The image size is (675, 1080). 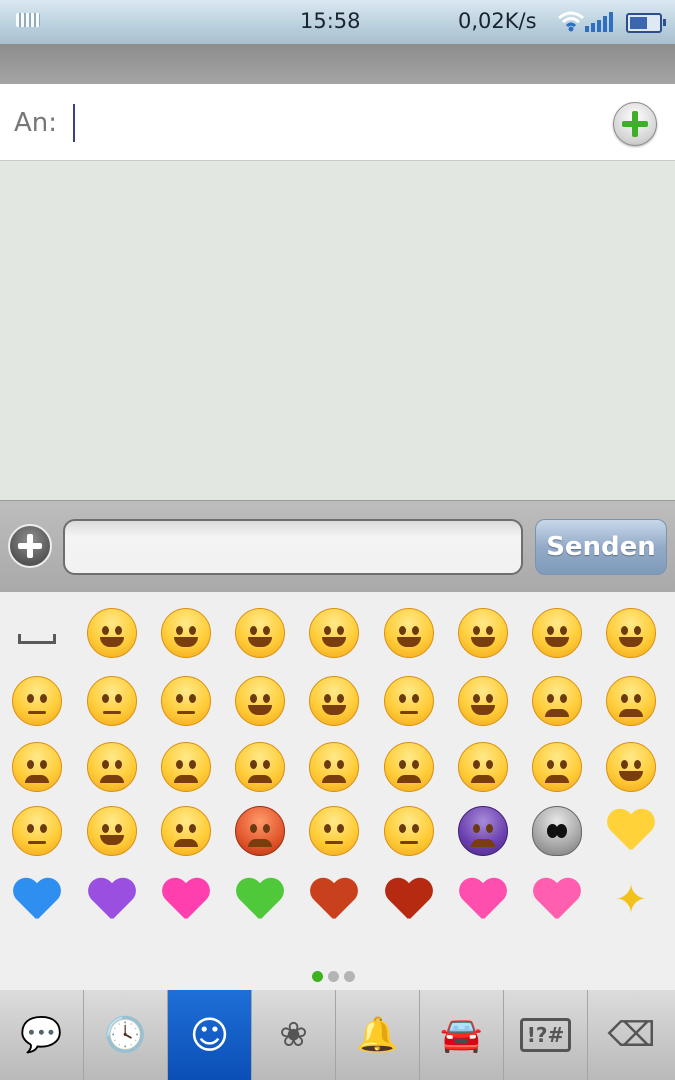 I want to click on status-time: 15:58, so click(x=330, y=21).